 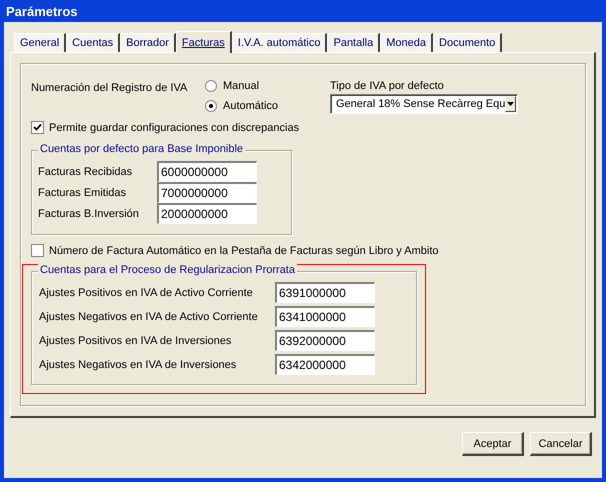 What do you see at coordinates (561, 444) in the screenshot?
I see `dialog-button: Cancelar` at bounding box center [561, 444].